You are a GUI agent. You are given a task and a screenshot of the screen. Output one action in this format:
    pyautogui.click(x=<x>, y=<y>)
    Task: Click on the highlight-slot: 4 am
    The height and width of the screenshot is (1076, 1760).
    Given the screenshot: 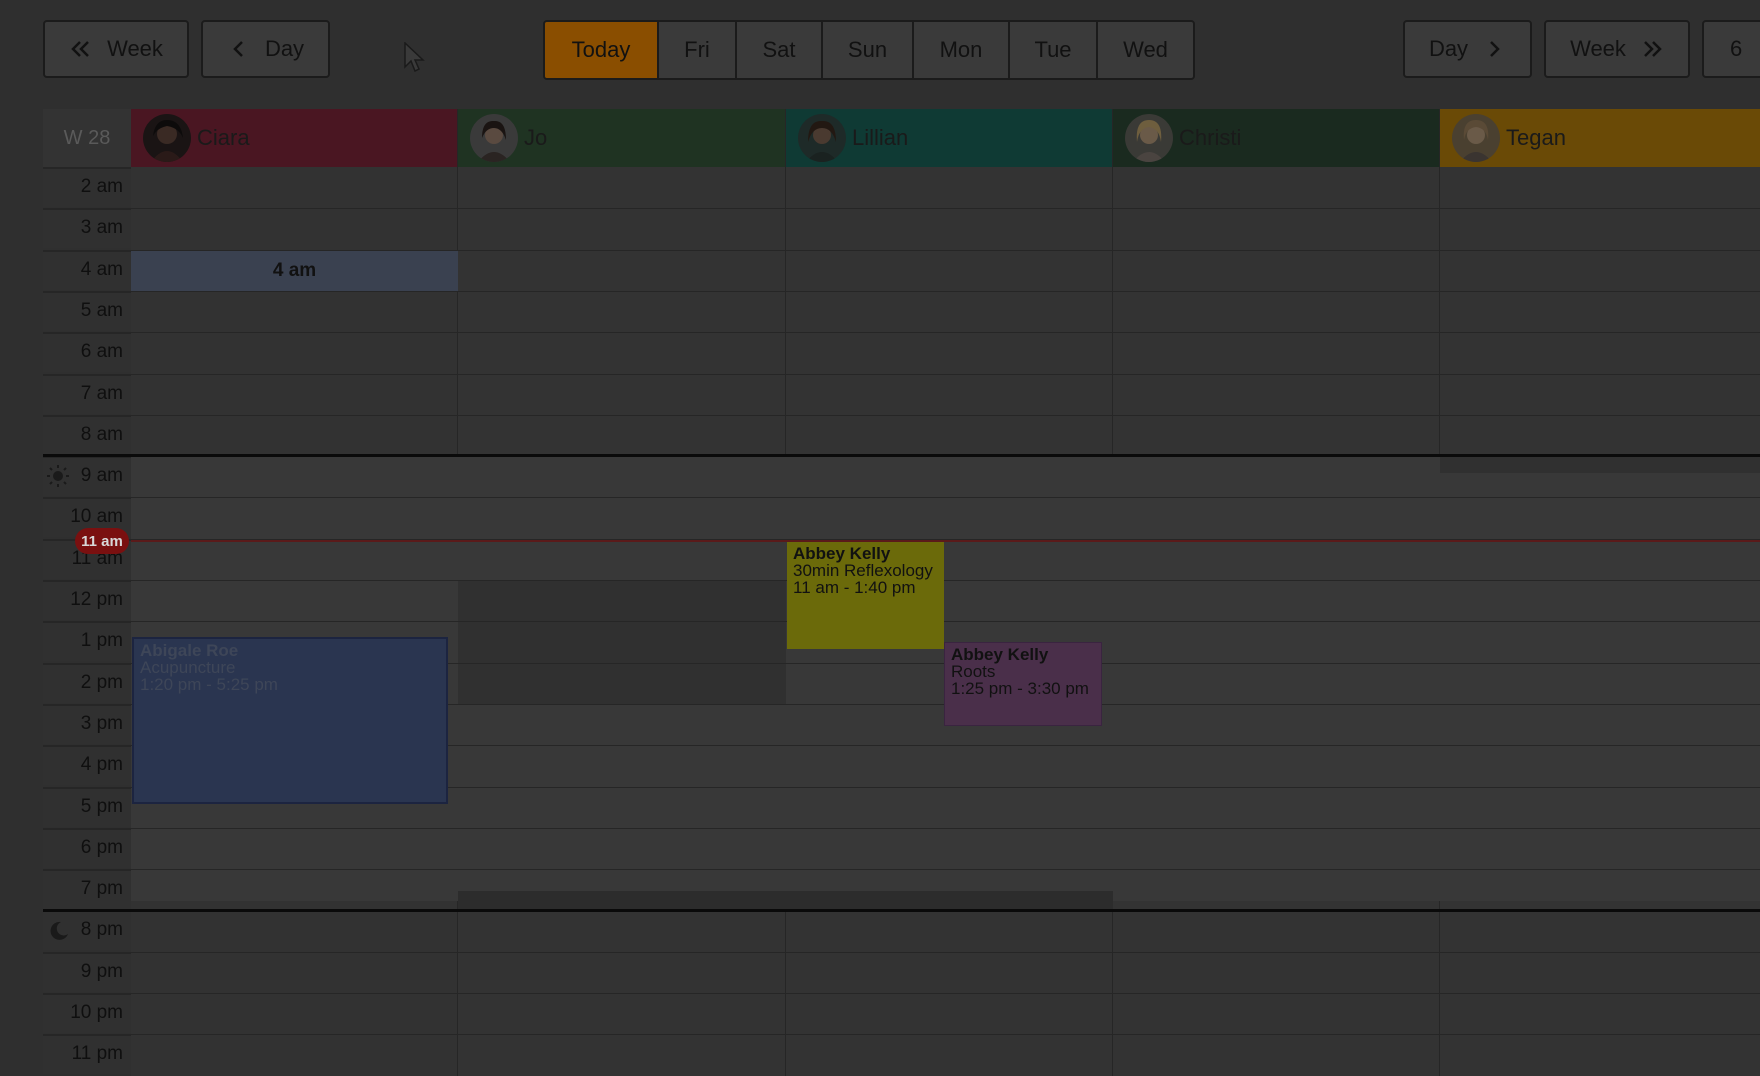 What is the action you would take?
    pyautogui.click(x=294, y=271)
    